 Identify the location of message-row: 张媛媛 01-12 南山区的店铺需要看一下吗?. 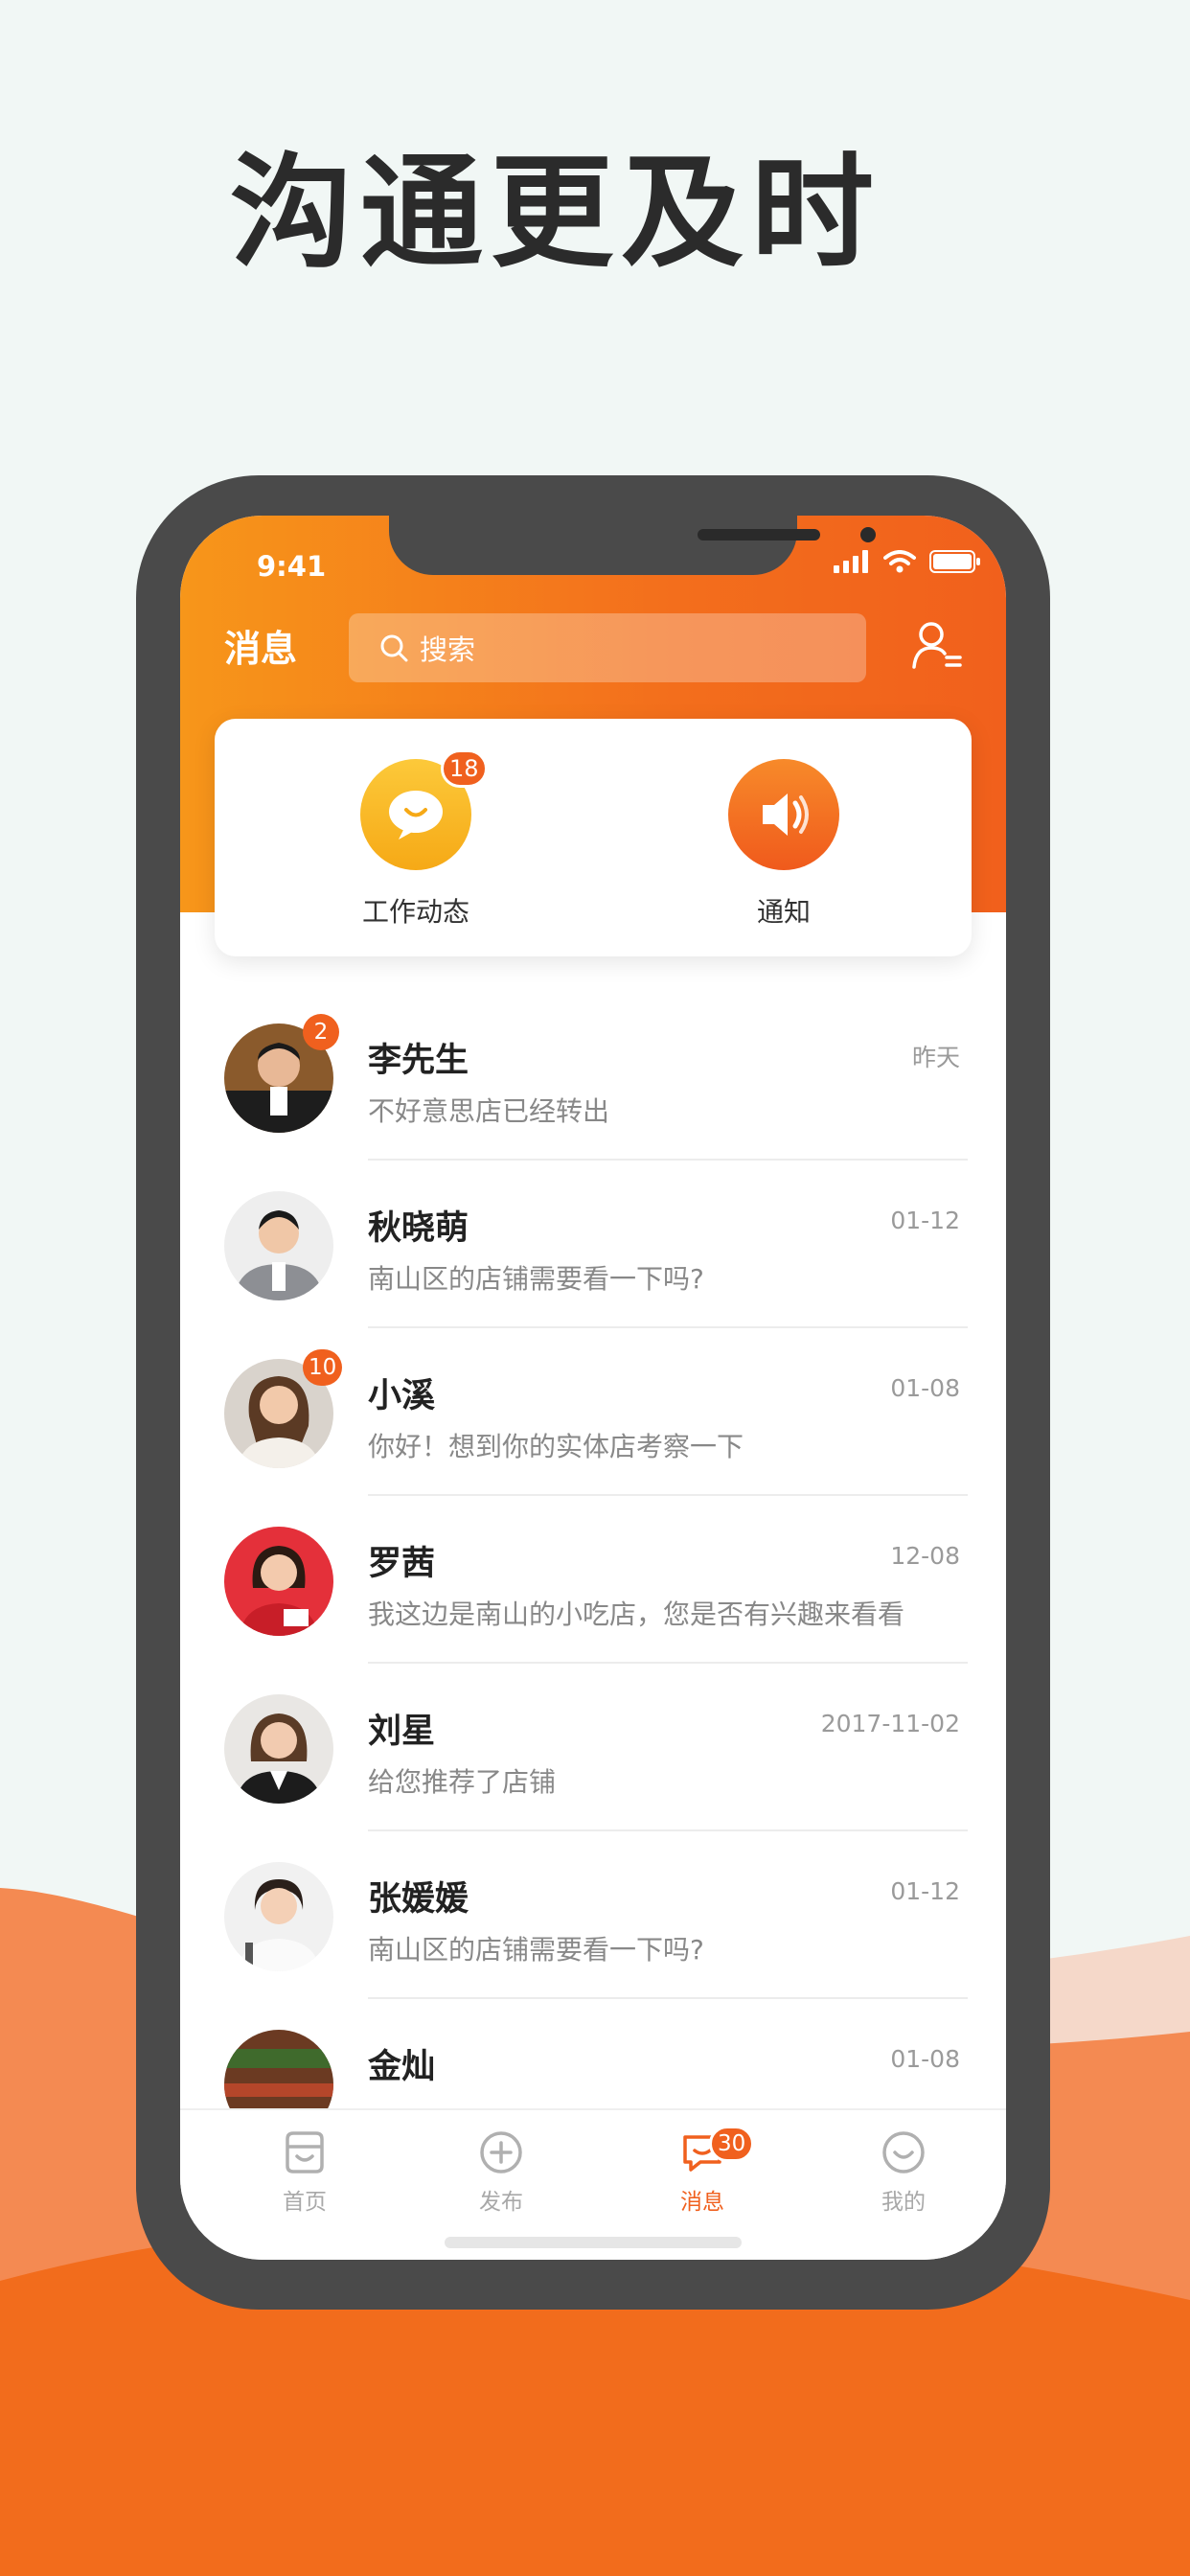
(593, 1915).